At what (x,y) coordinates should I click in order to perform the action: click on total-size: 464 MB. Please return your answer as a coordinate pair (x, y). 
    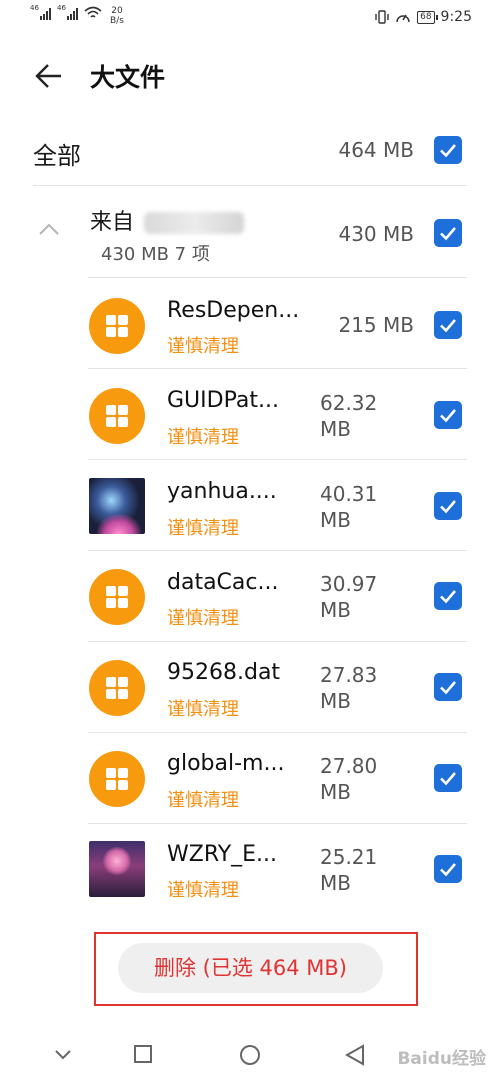
    Looking at the image, I should click on (376, 150).